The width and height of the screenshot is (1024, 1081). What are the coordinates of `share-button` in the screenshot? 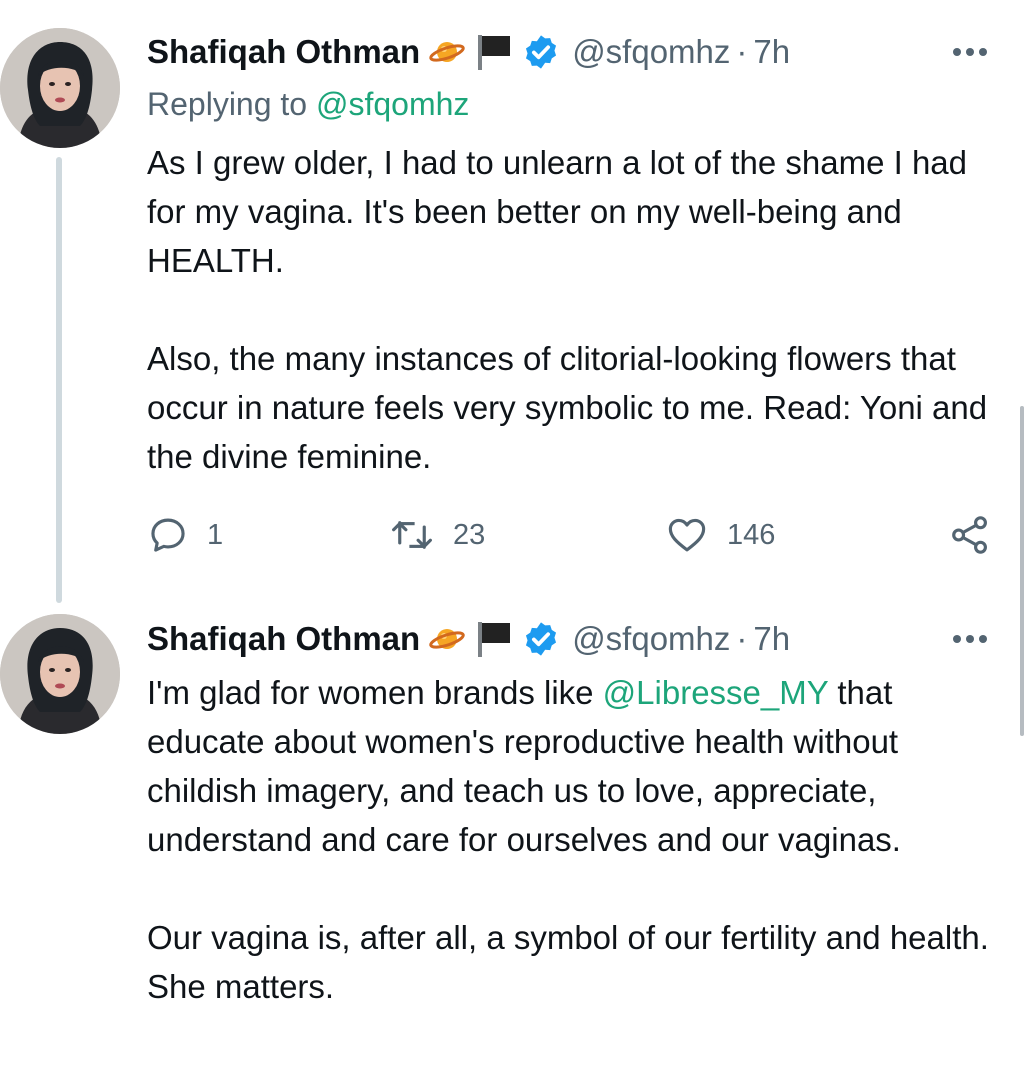 It's located at (970, 535).